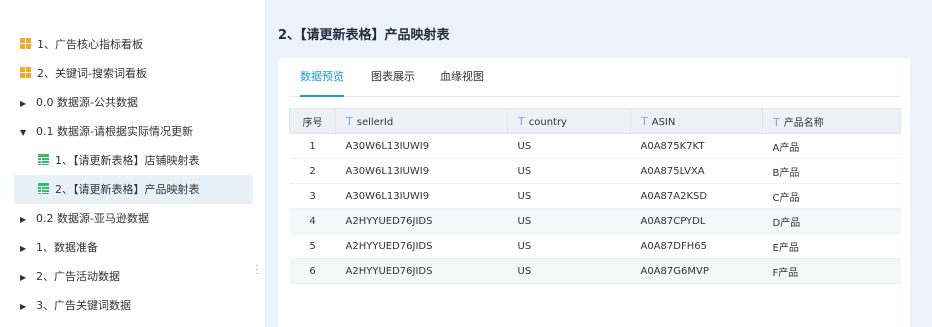  What do you see at coordinates (92, 73) in the screenshot?
I see `sidebar-item-label: 2、关键词-搜索词看板` at bounding box center [92, 73].